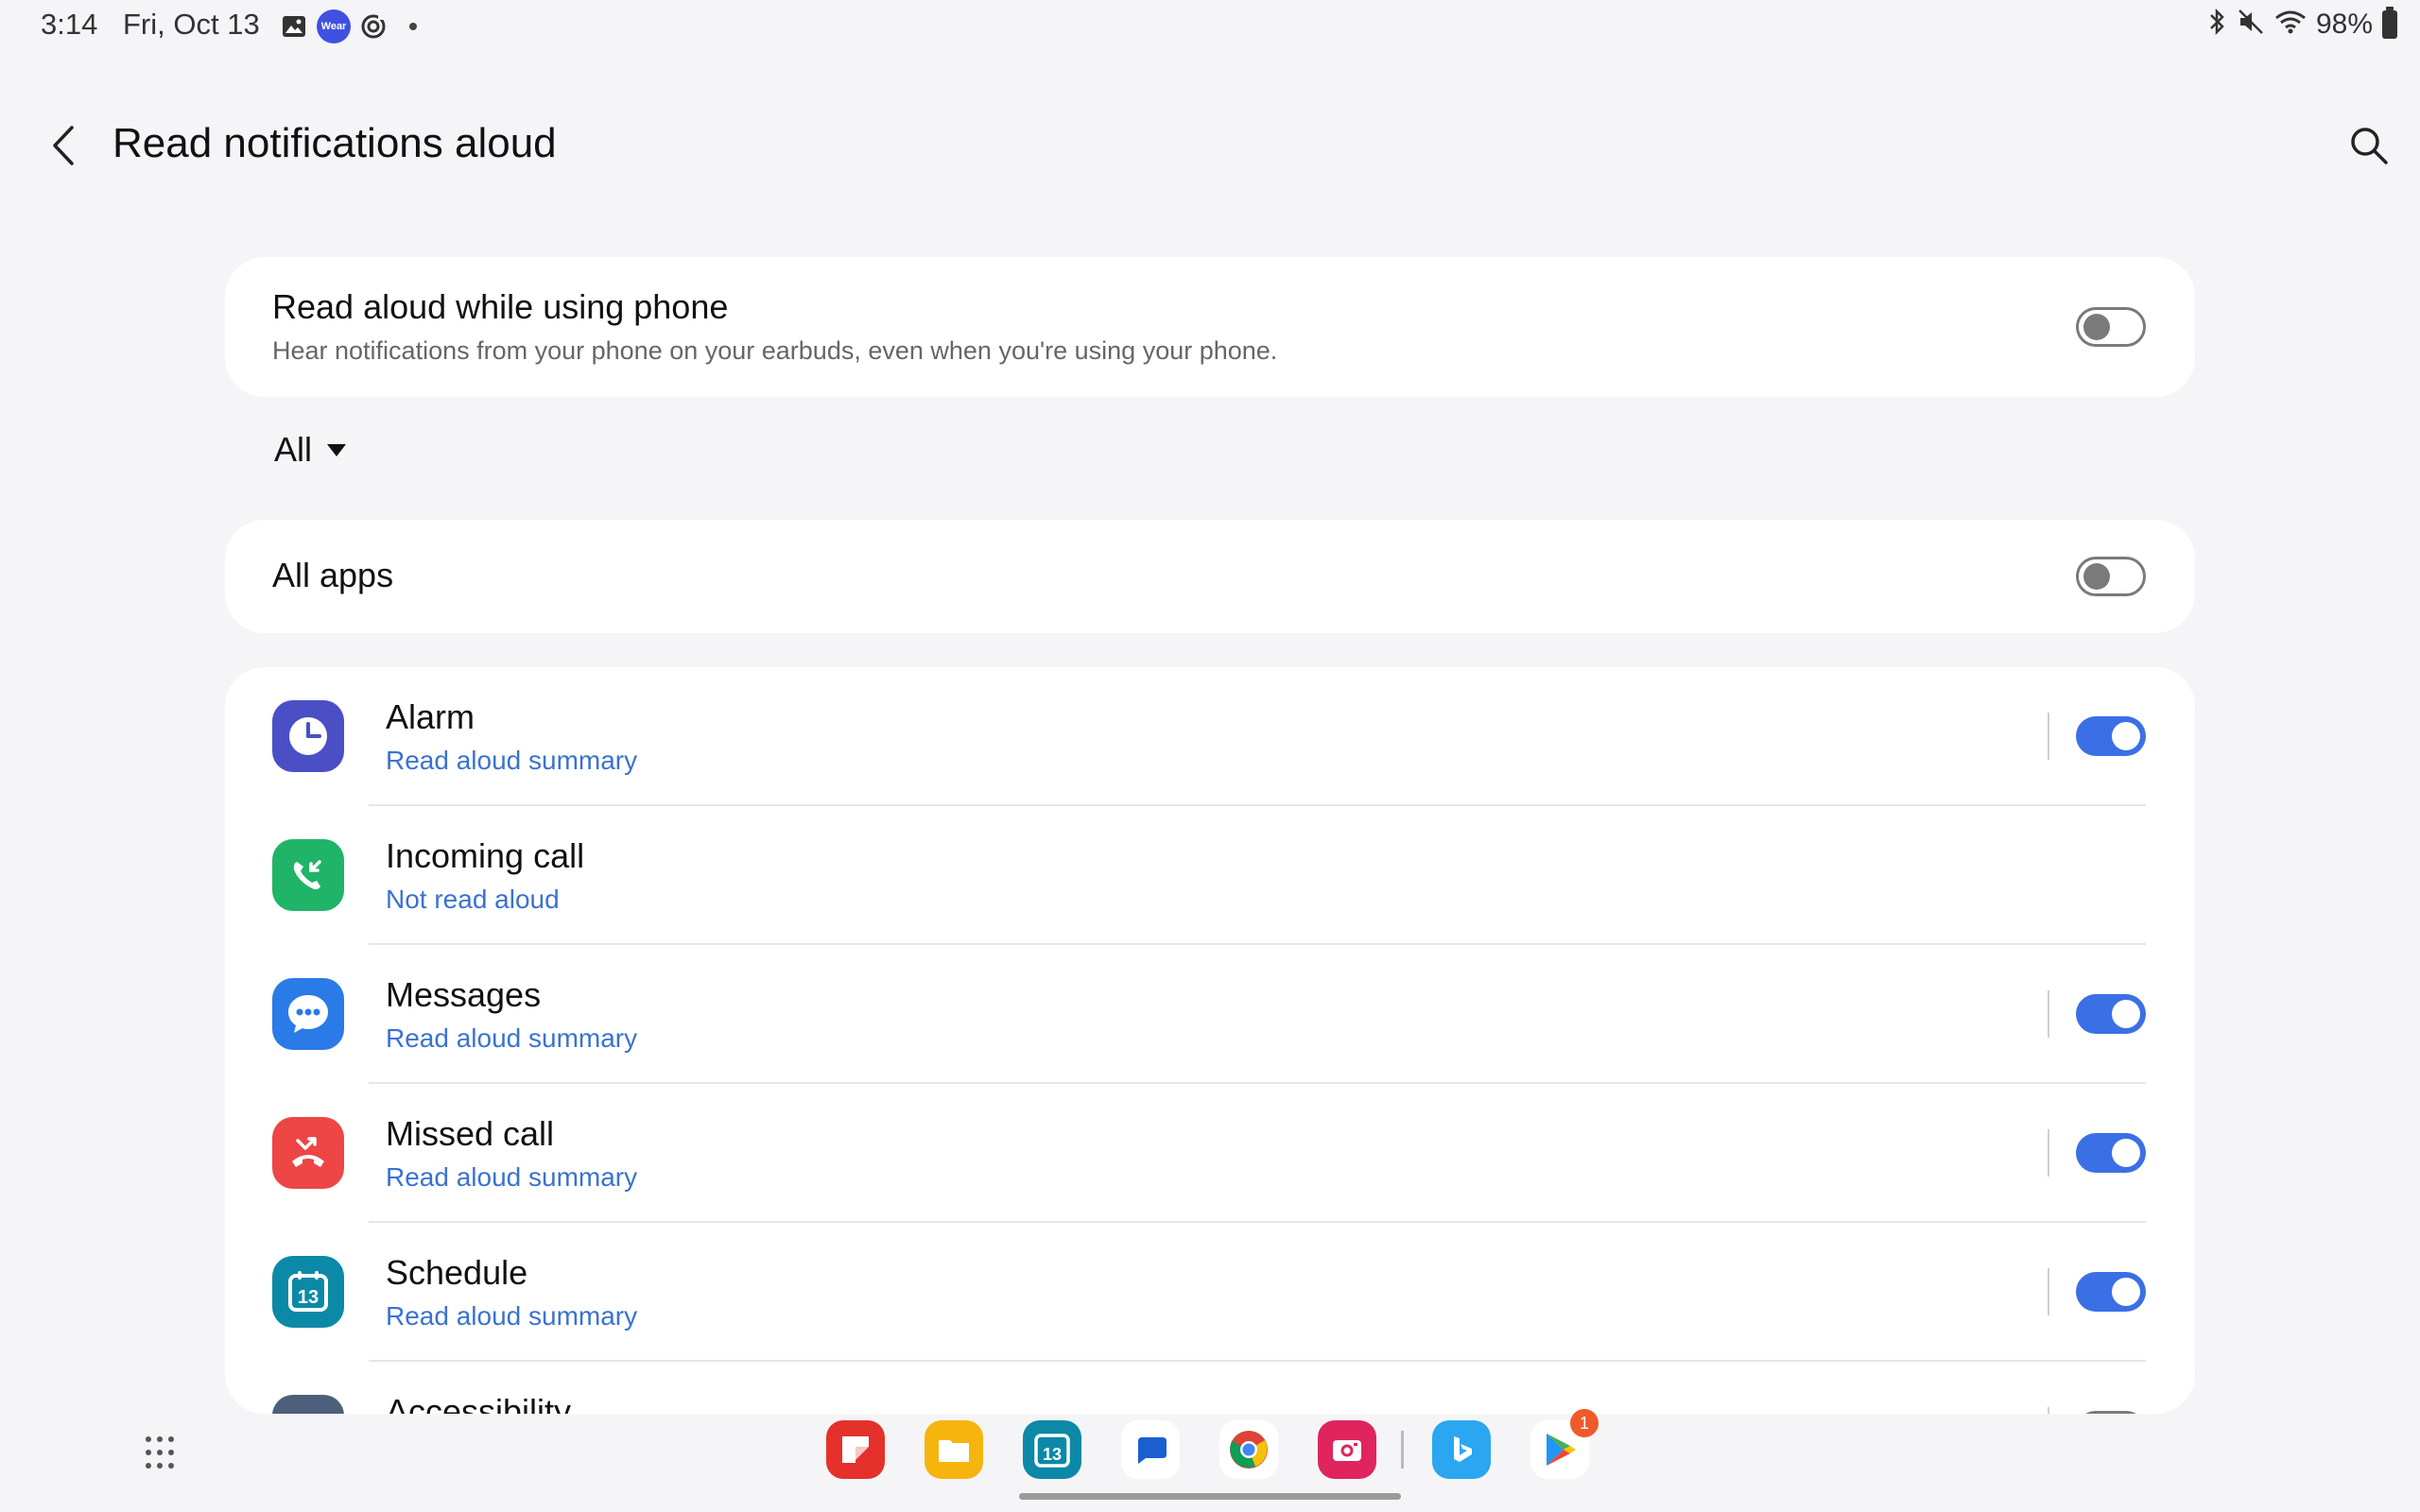  What do you see at coordinates (856, 1449) in the screenshot?
I see `flipboard-icon` at bounding box center [856, 1449].